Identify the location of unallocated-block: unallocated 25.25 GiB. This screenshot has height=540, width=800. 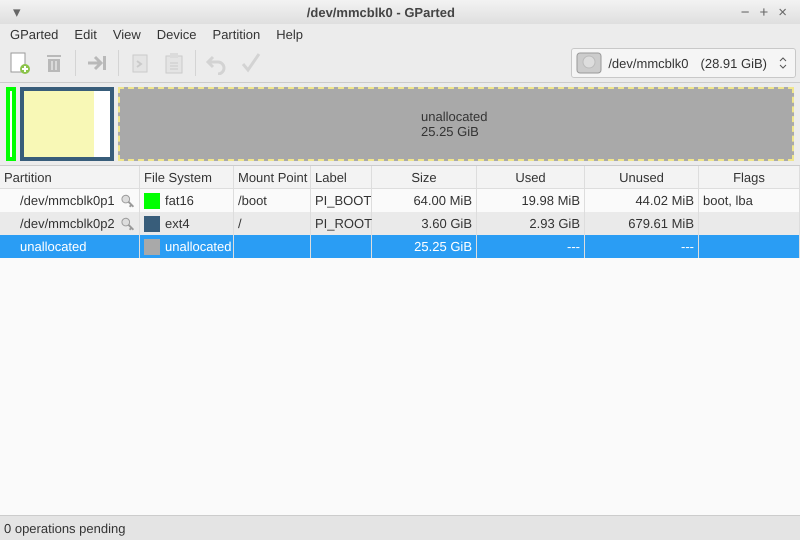
(456, 124).